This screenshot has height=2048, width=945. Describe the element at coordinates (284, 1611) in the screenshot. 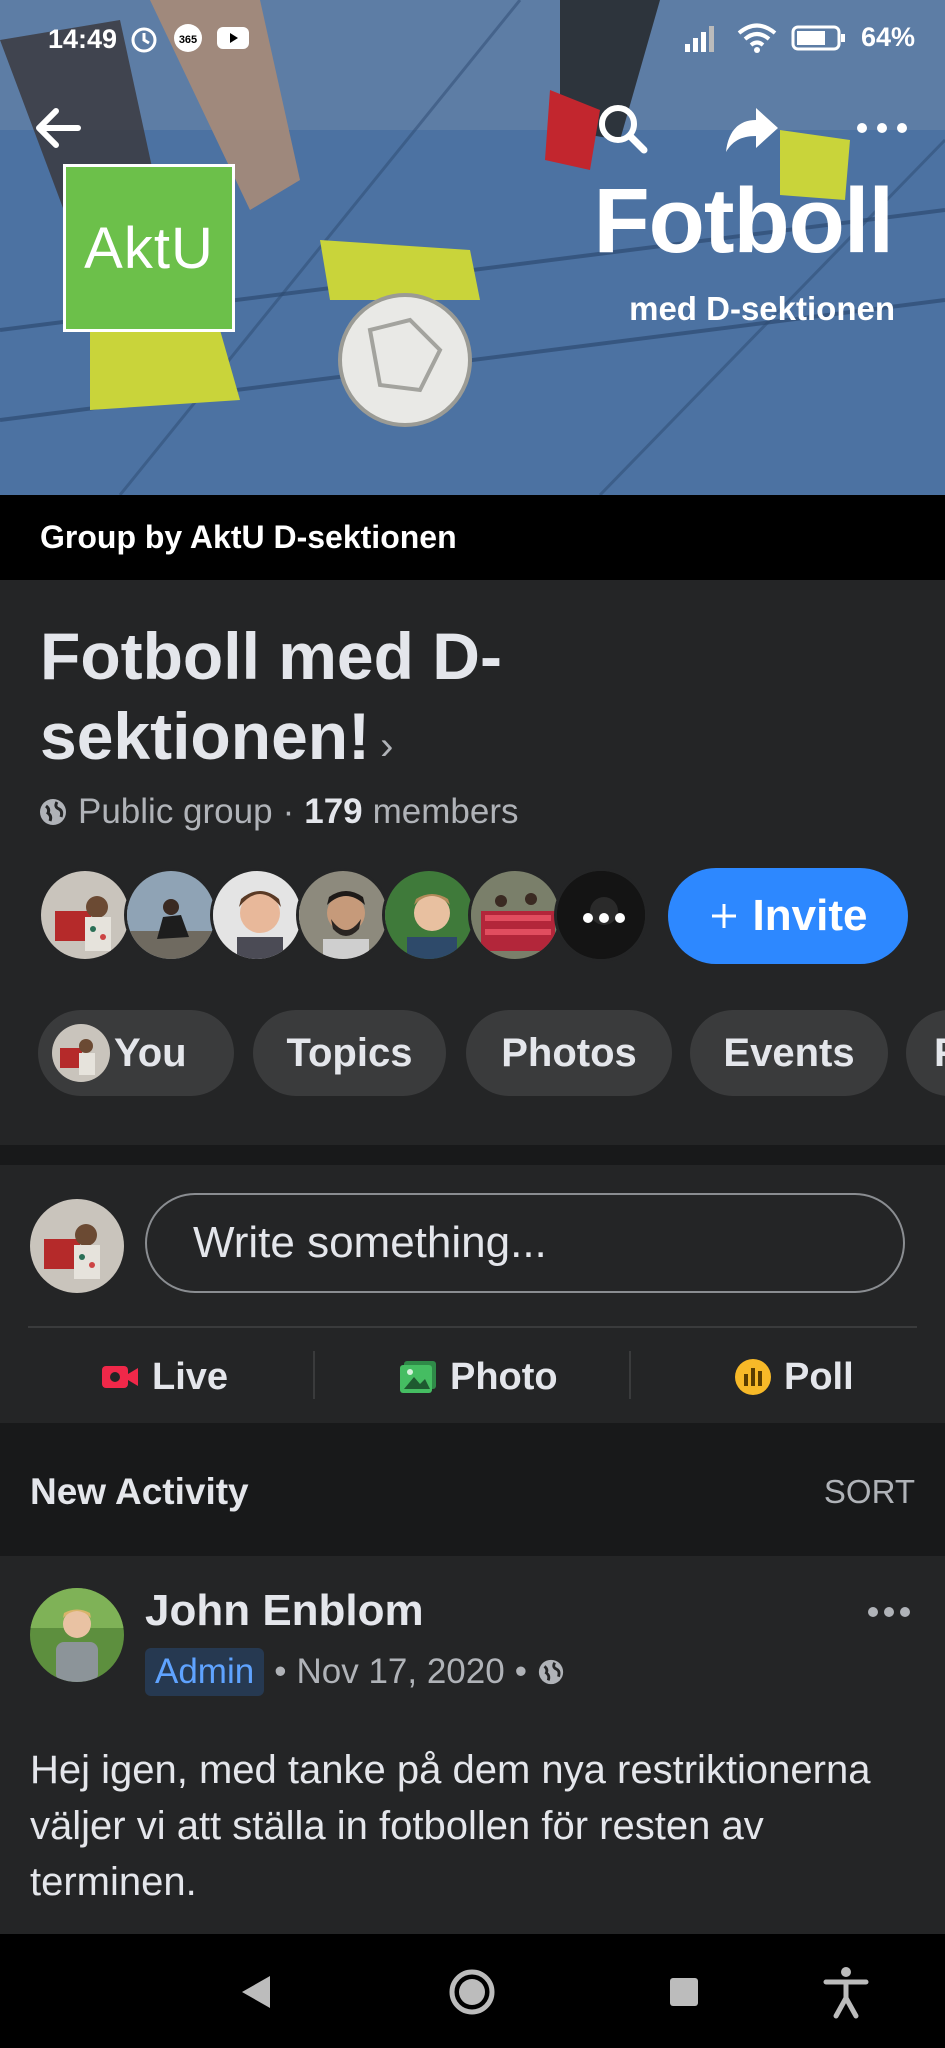

I see `post-author: John Enblom` at that location.